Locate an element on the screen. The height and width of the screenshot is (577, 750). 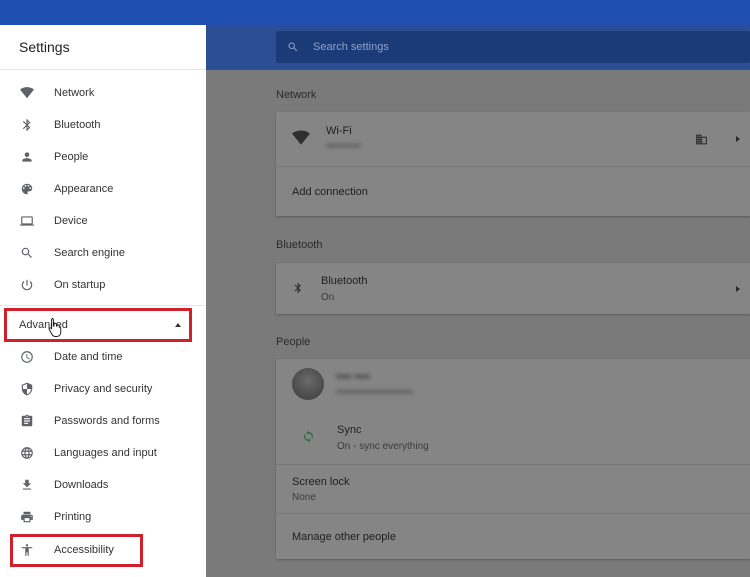
account-email: •••••••••••••••••••••• is located at coordinates (375, 392).